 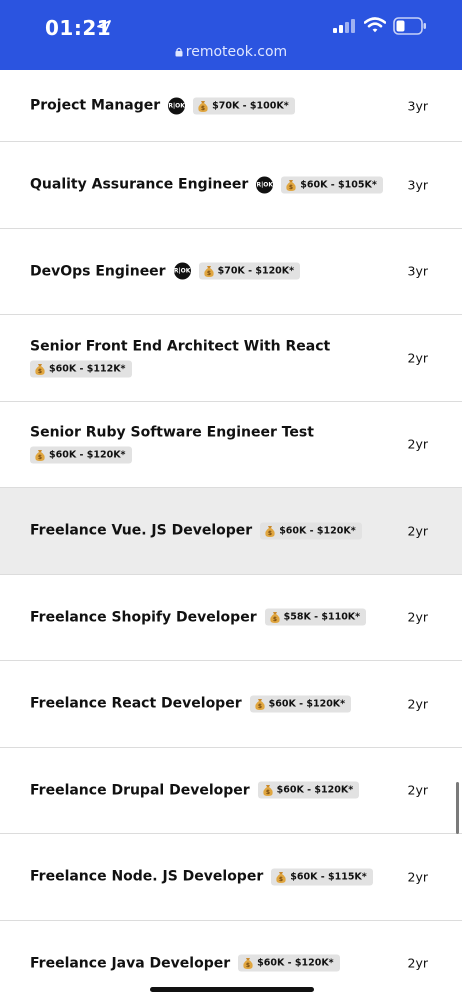 I want to click on salary-text: $60K - $105K*, so click(x=338, y=185).